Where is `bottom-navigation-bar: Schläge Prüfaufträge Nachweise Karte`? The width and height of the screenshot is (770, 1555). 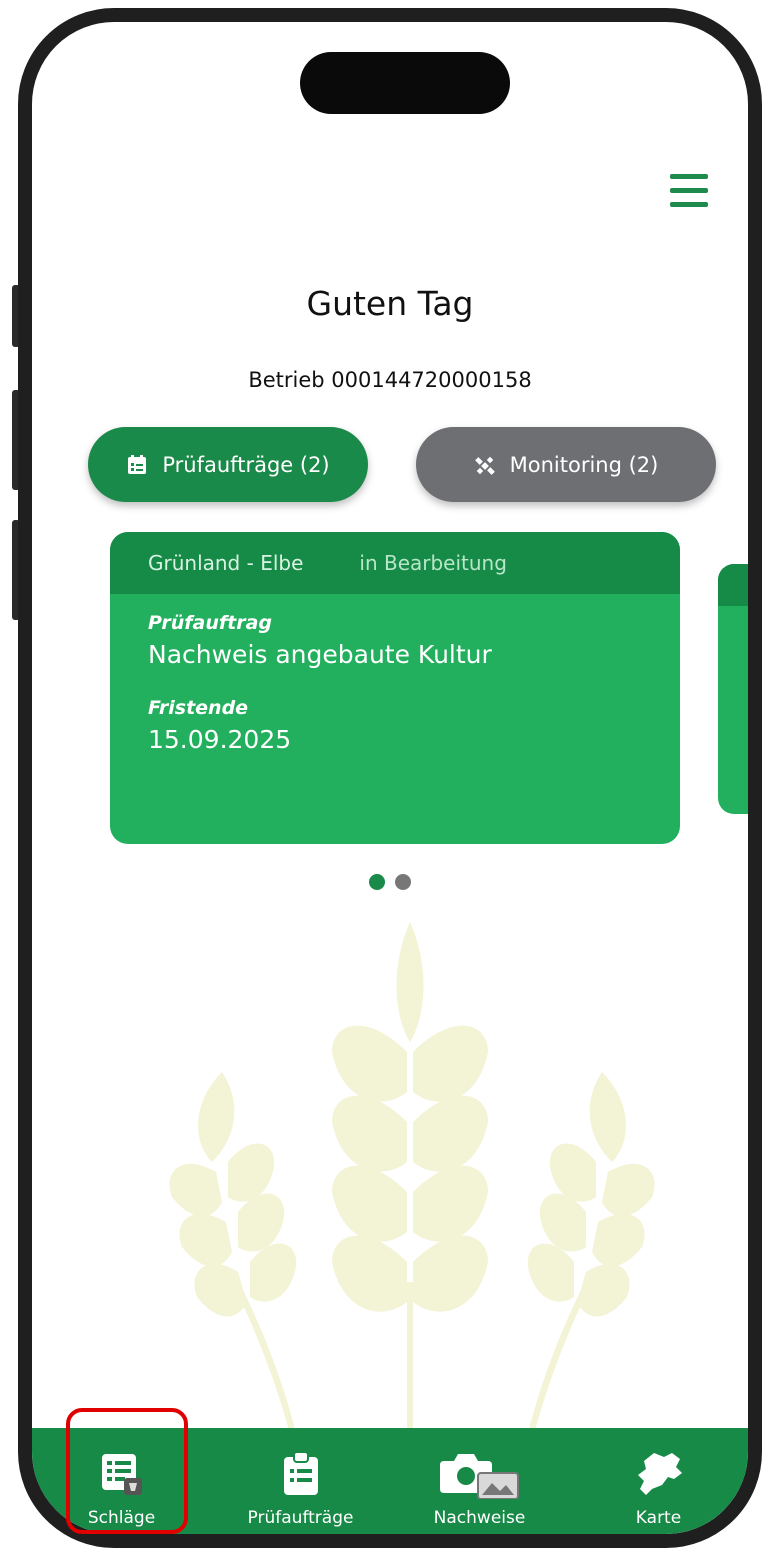 bottom-navigation-bar: Schläge Prüfaufträge Nachweise Karte is located at coordinates (390, 1481).